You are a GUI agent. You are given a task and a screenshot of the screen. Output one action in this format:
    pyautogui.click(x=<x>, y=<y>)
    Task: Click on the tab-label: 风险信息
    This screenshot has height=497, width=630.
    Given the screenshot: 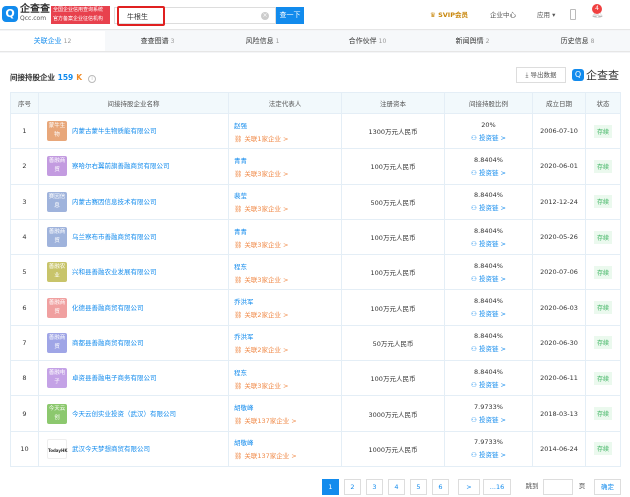 What is the action you would take?
    pyautogui.click(x=259, y=41)
    